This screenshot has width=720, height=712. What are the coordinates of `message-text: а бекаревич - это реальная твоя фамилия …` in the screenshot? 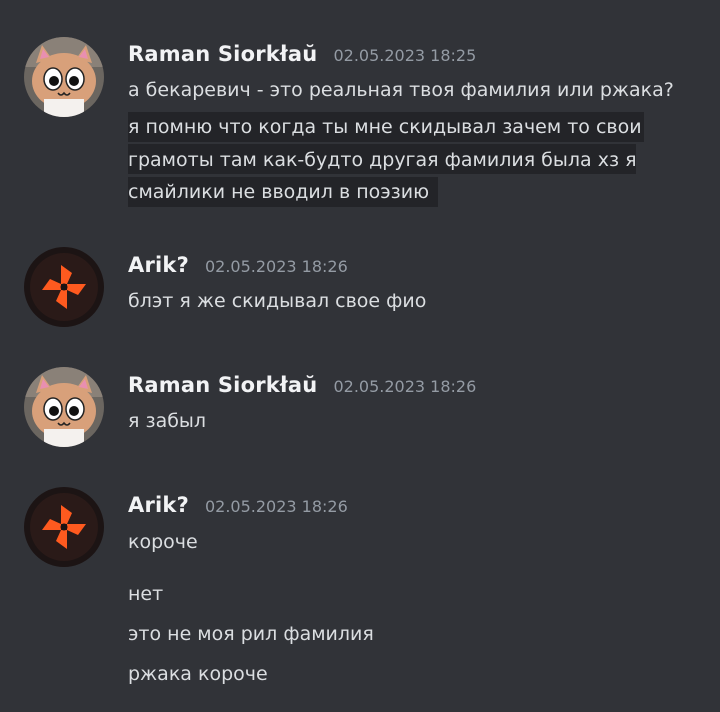 It's located at (401, 90).